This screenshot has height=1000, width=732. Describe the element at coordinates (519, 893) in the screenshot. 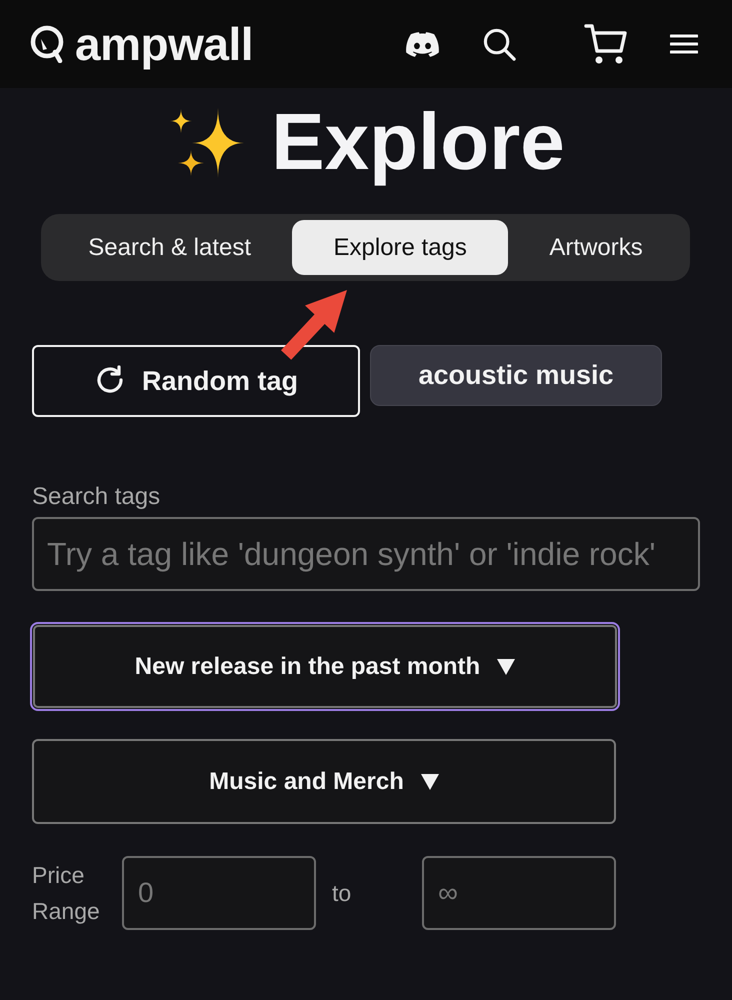

I see `price-max-field: ∞` at that location.